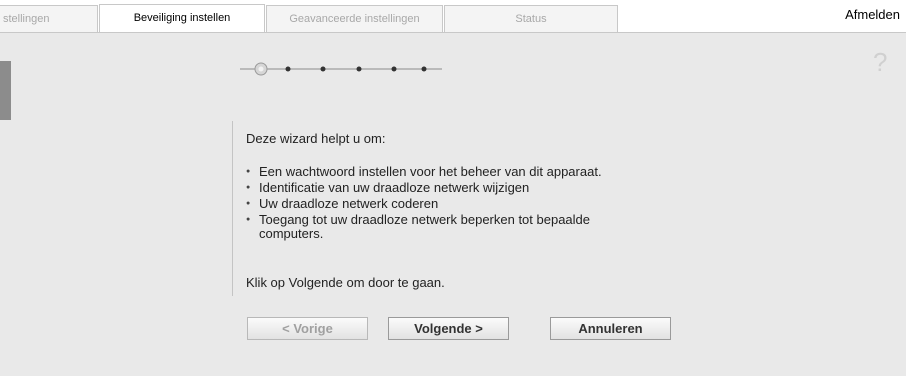  Describe the element at coordinates (453, 378) in the screenshot. I see `bottom-strip` at that location.